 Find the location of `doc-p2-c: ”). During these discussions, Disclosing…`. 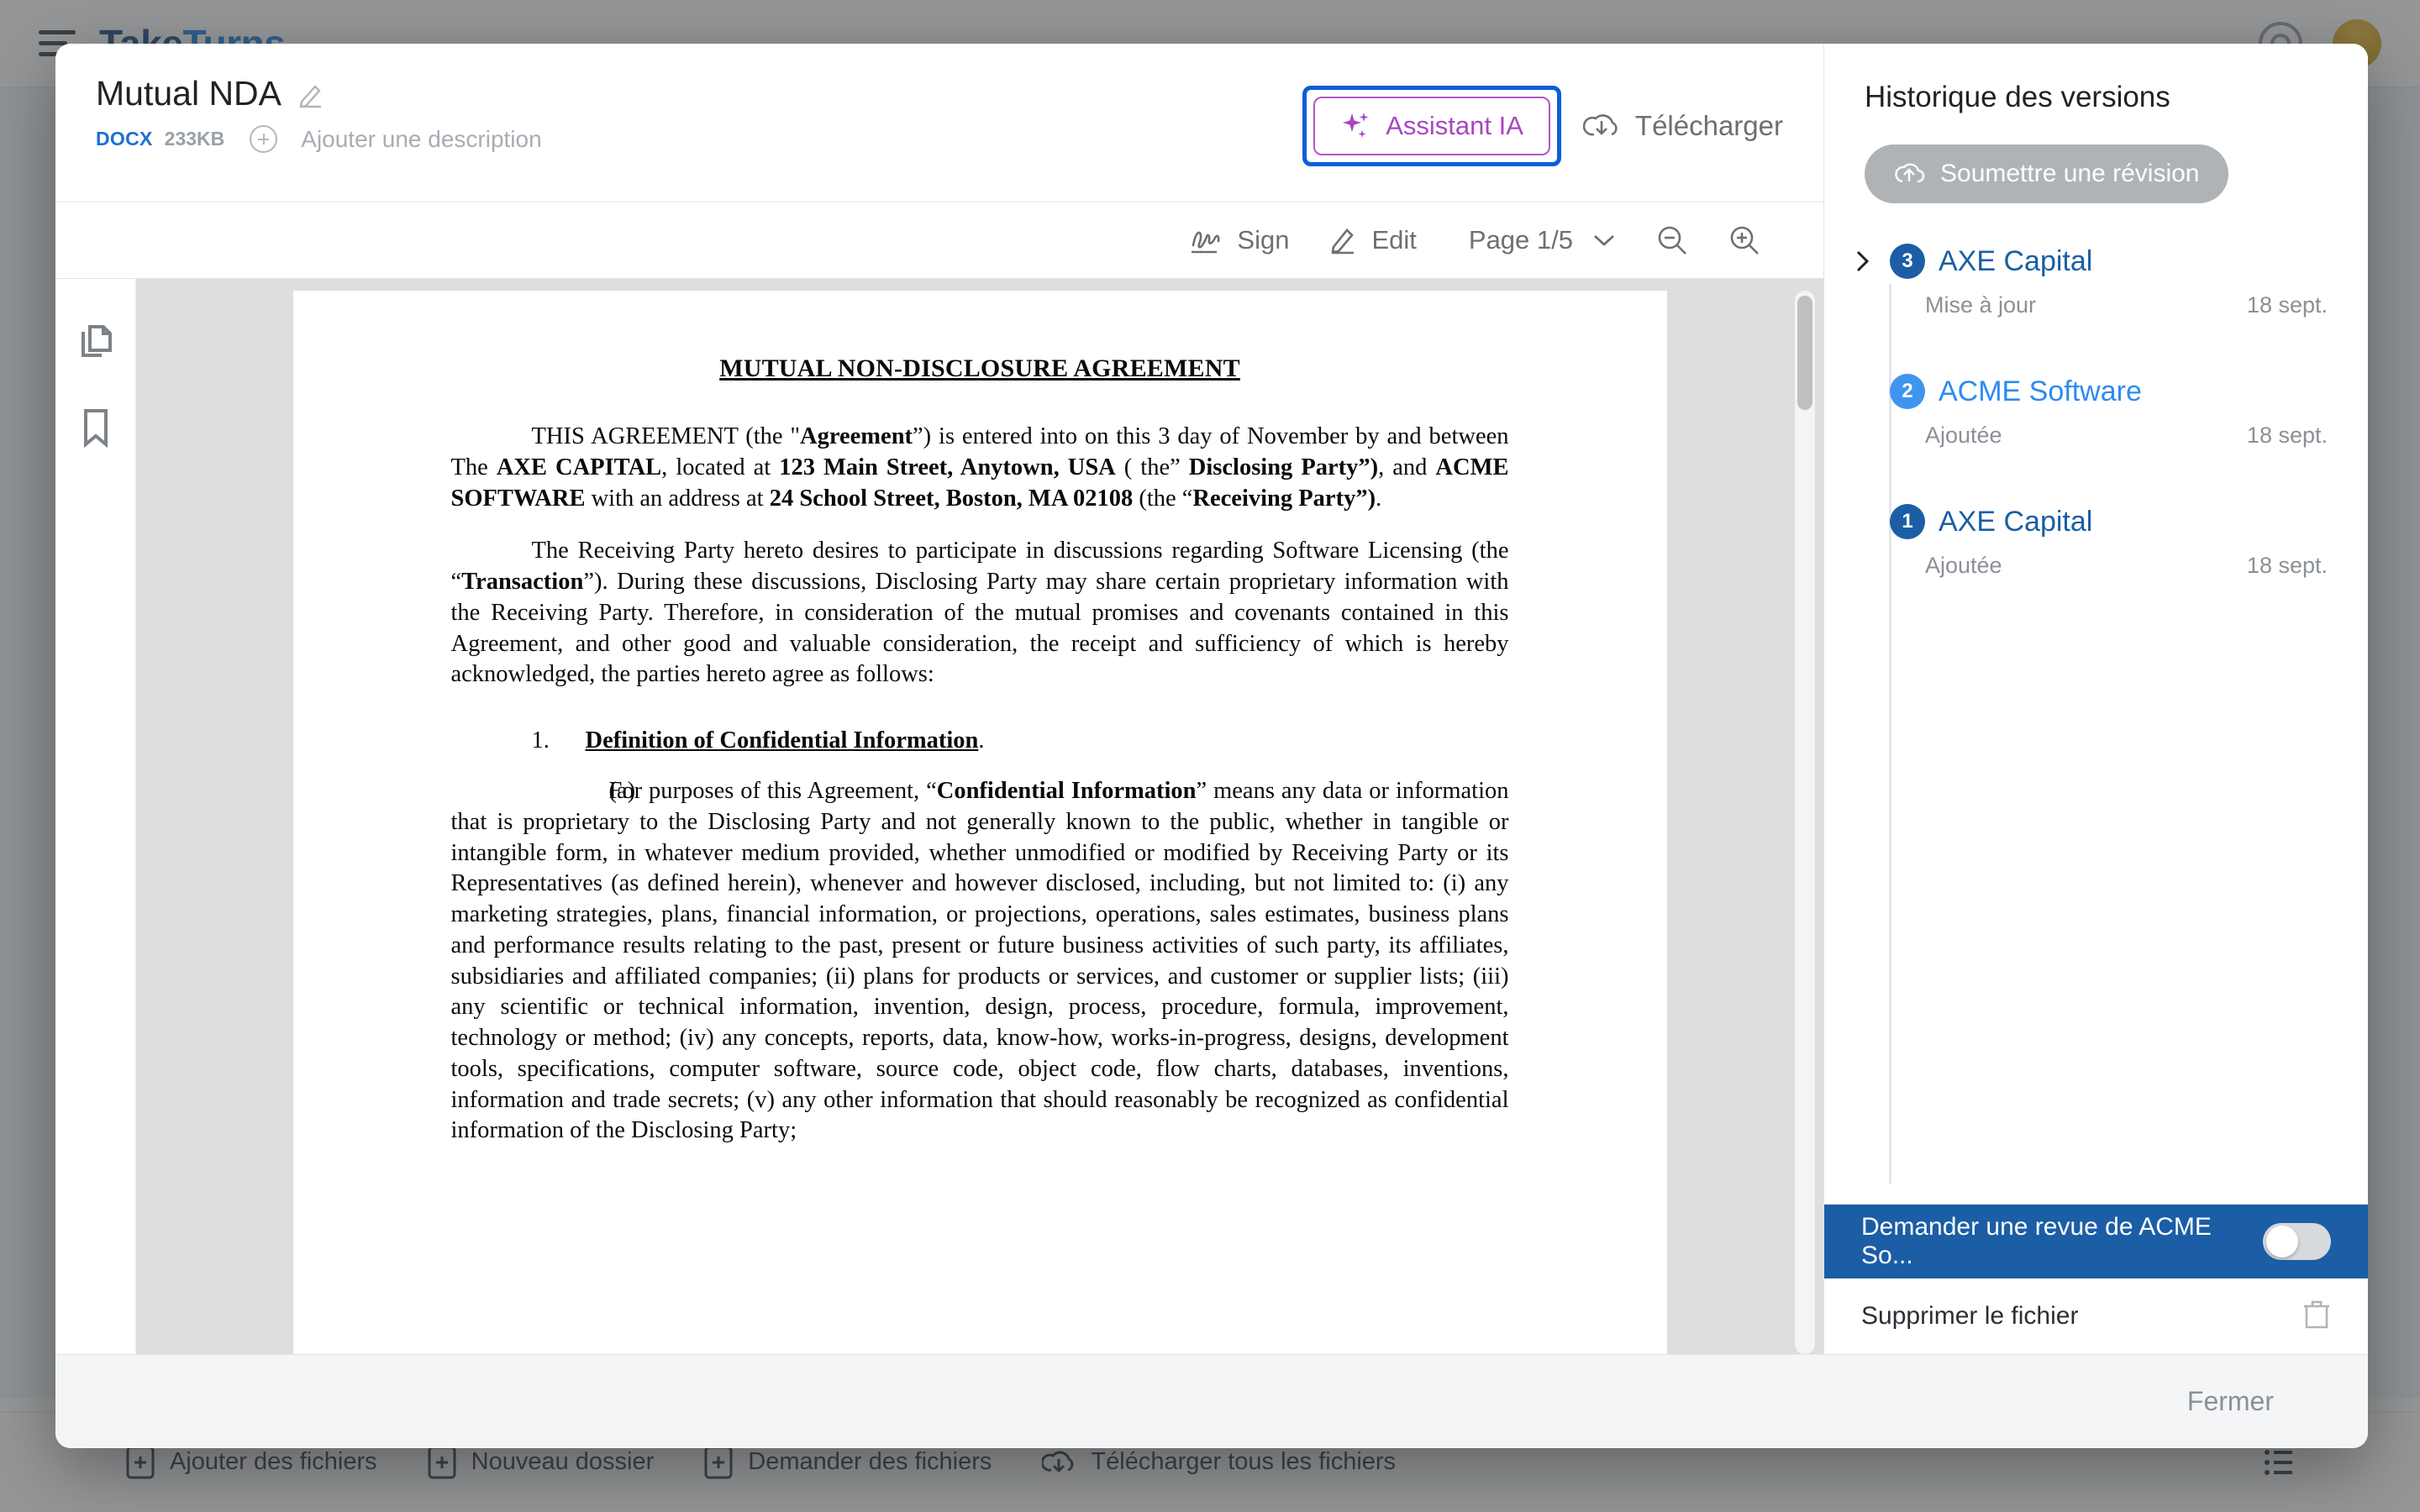

doc-p2-c: ”). During these discussions, Disclosing… is located at coordinates (980, 628).